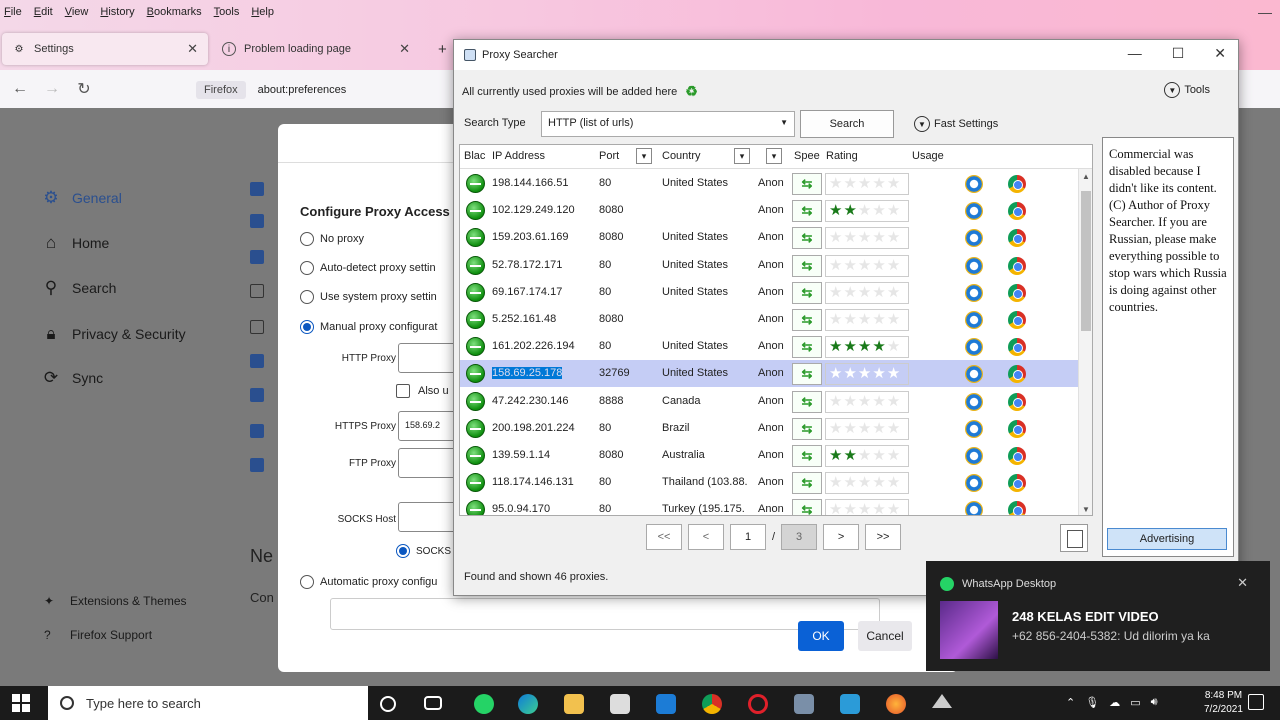 The image size is (1280, 720). Describe the element at coordinates (770, 505) in the screenshot. I see `table-row: 95.0.94.170 80 Turkey (195.175. Anon ⇆ ★★★★★` at that location.